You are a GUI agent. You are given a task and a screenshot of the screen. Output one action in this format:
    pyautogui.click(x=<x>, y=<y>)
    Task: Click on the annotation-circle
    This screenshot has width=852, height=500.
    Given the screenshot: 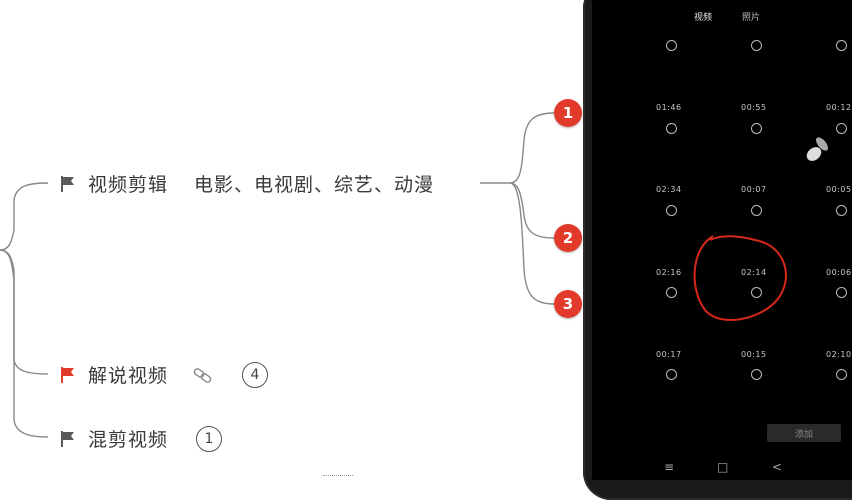 What is the action you would take?
    pyautogui.click(x=740, y=278)
    